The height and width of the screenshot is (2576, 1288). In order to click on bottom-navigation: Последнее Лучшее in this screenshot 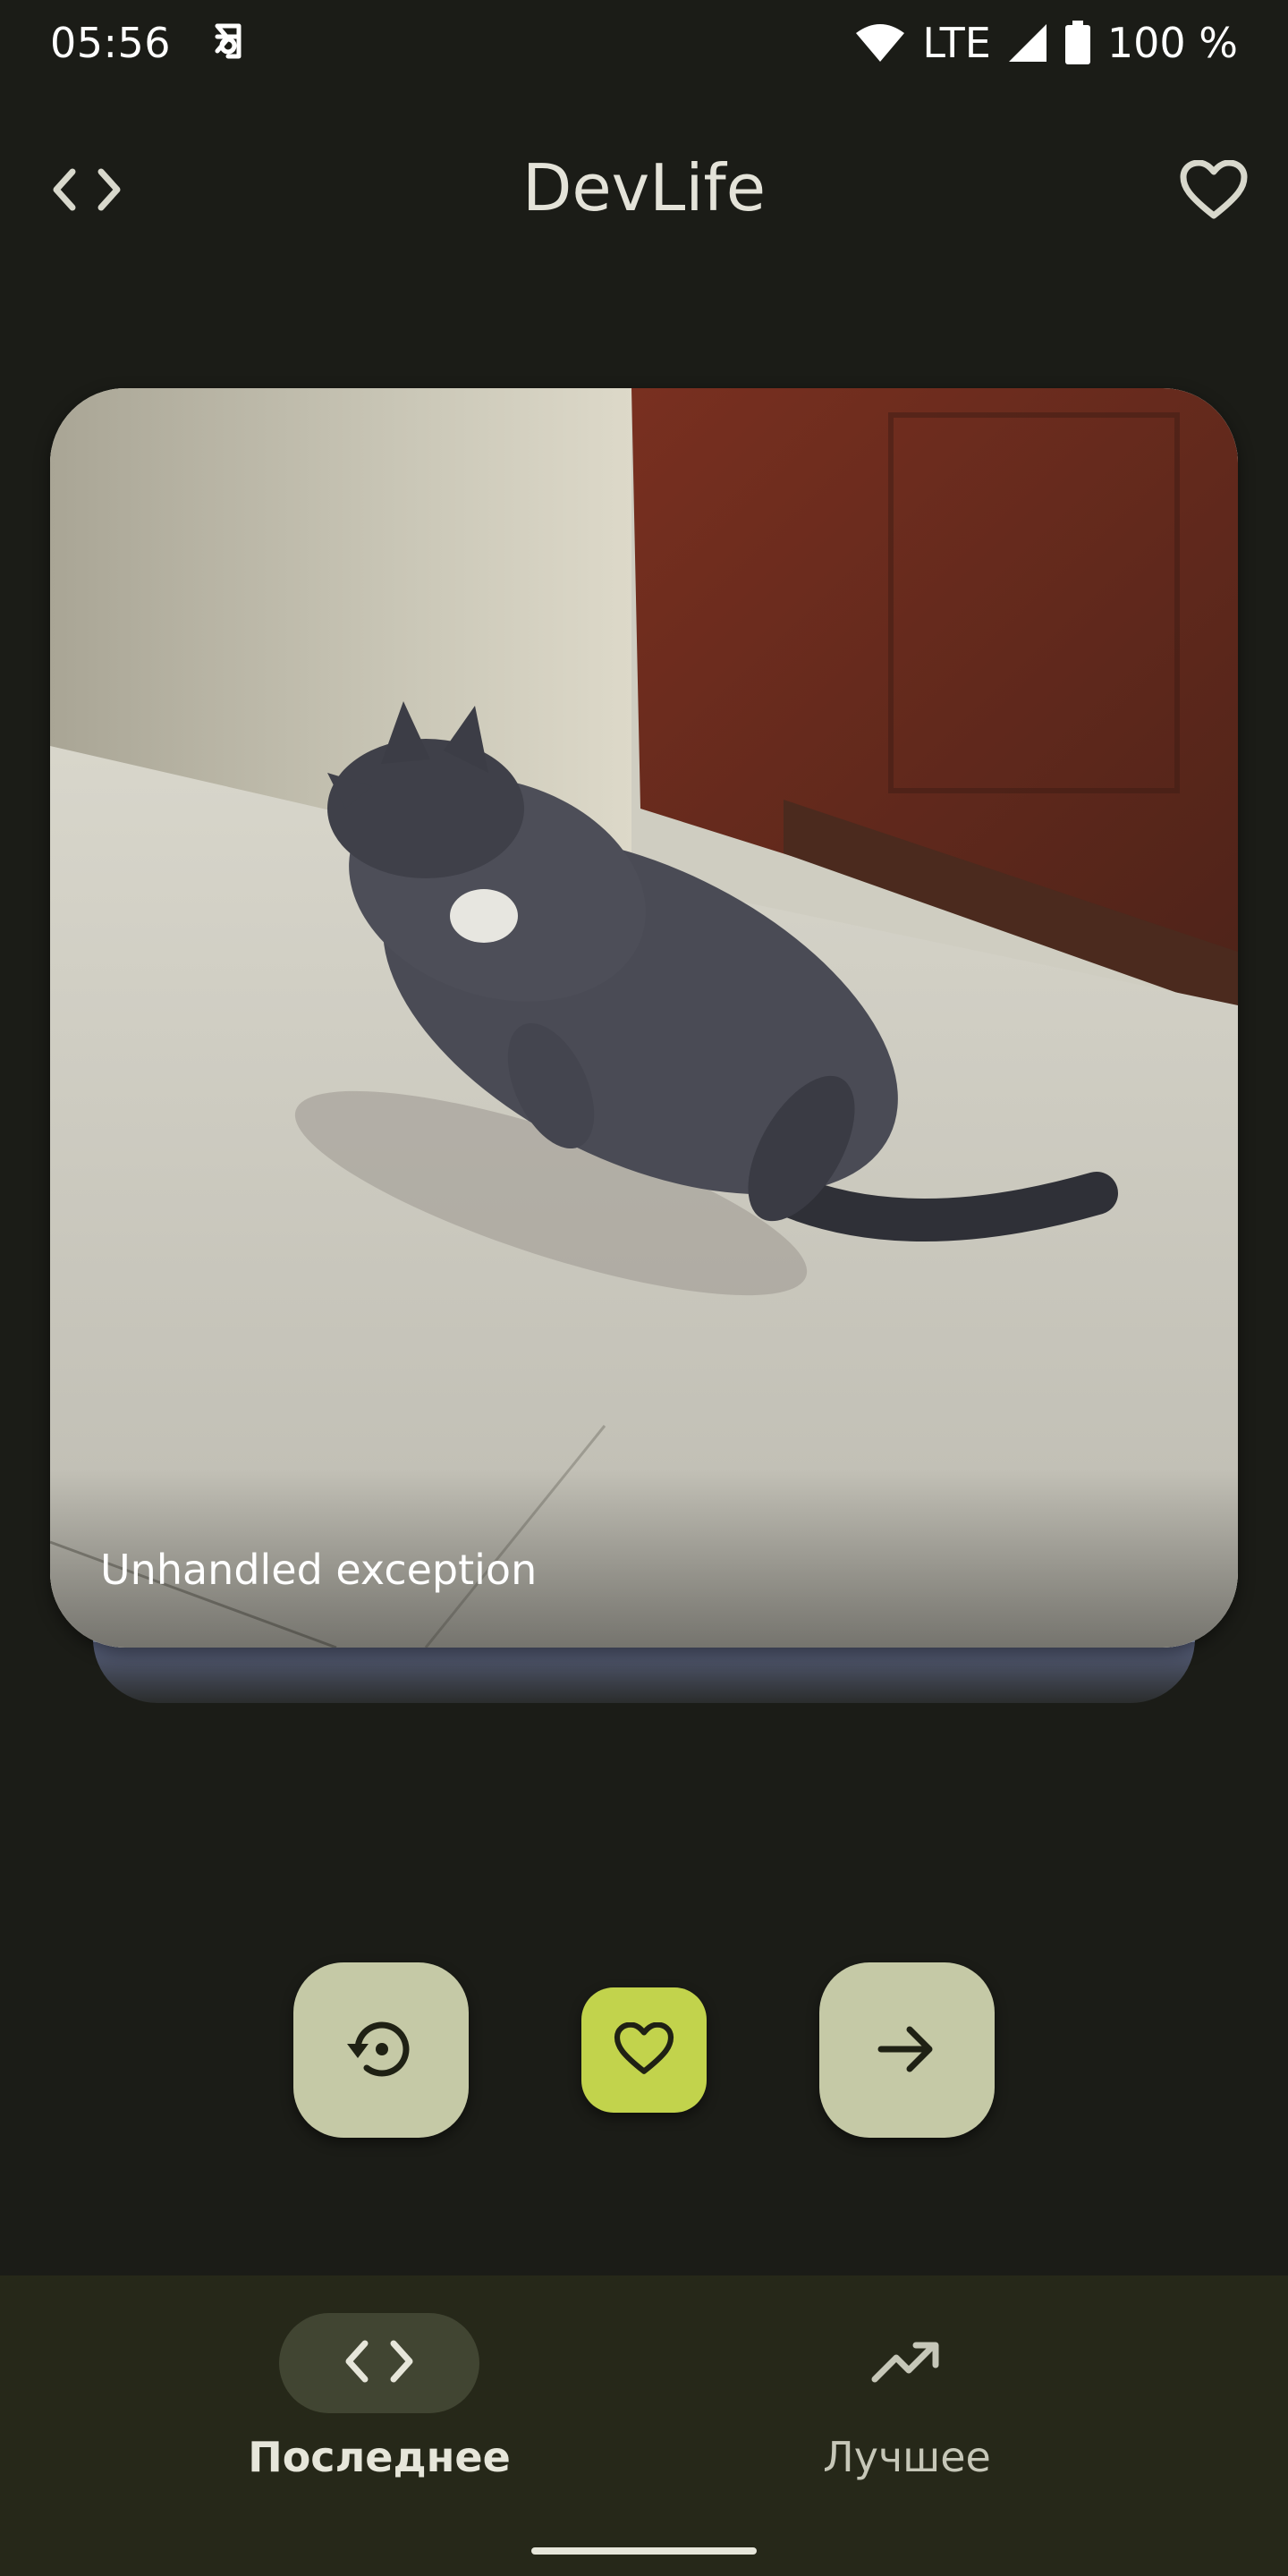, I will do `click(644, 2425)`.